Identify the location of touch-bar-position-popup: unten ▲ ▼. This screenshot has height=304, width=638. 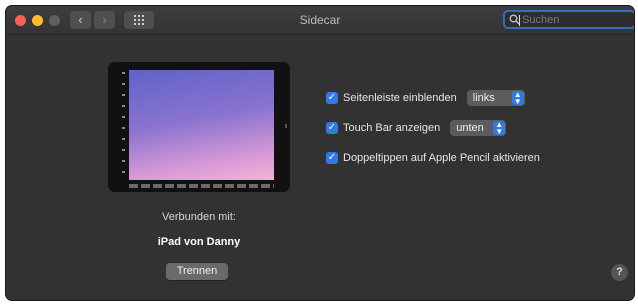
(478, 128).